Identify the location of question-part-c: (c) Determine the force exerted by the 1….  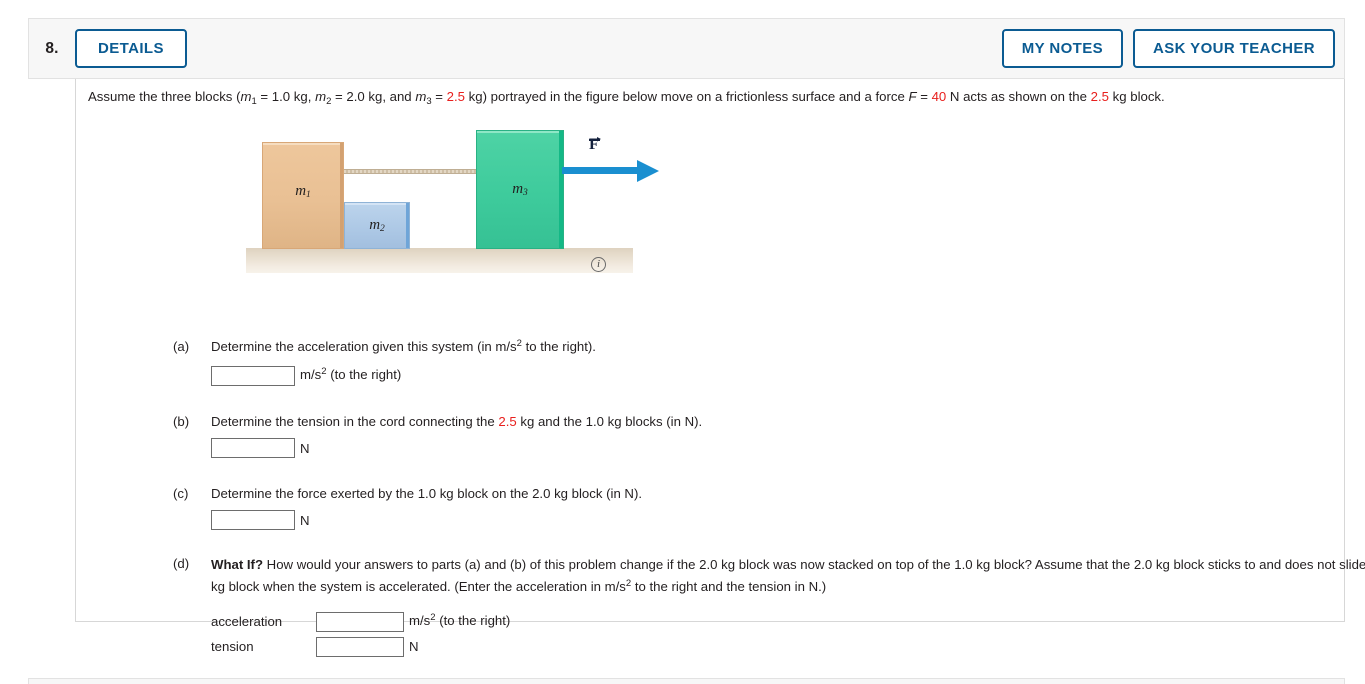
(407, 507).